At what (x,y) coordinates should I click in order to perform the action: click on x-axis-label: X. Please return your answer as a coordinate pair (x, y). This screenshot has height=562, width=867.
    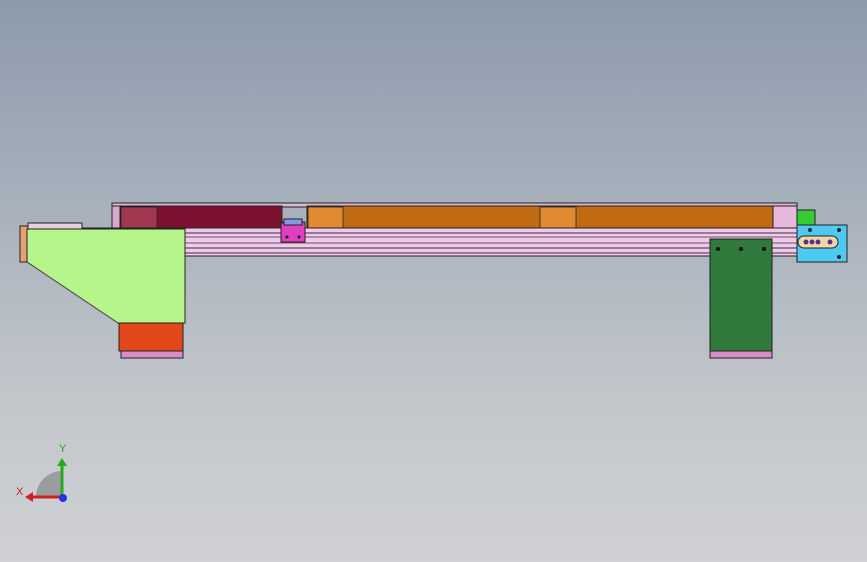
    Looking at the image, I should click on (20, 492).